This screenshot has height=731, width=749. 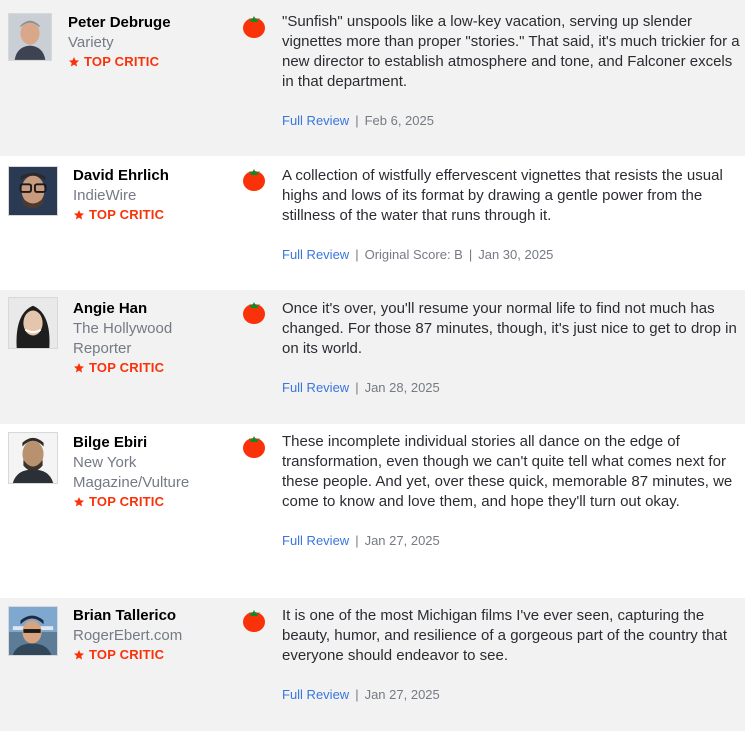 What do you see at coordinates (512, 121) in the screenshot?
I see `review-meta: Full Review | Feb 6, 2025` at bounding box center [512, 121].